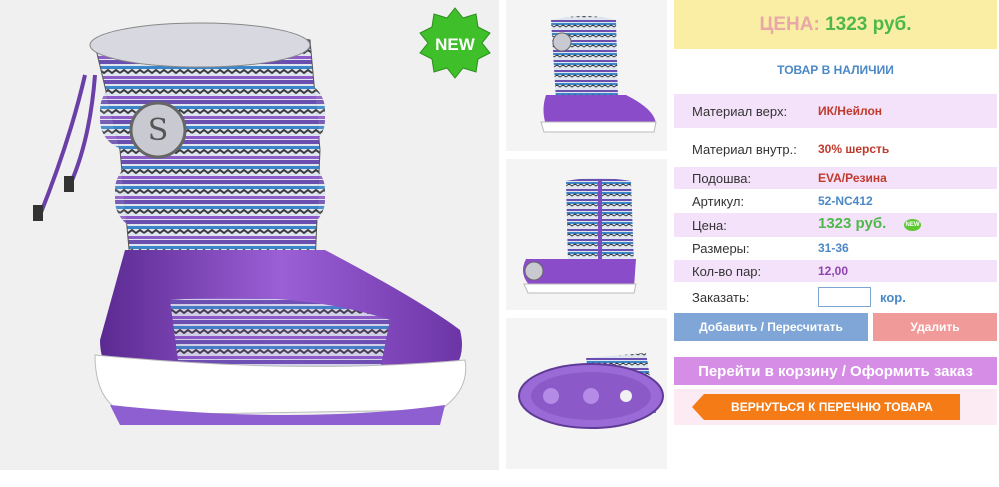  I want to click on boot-sole-thumb, so click(586, 393).